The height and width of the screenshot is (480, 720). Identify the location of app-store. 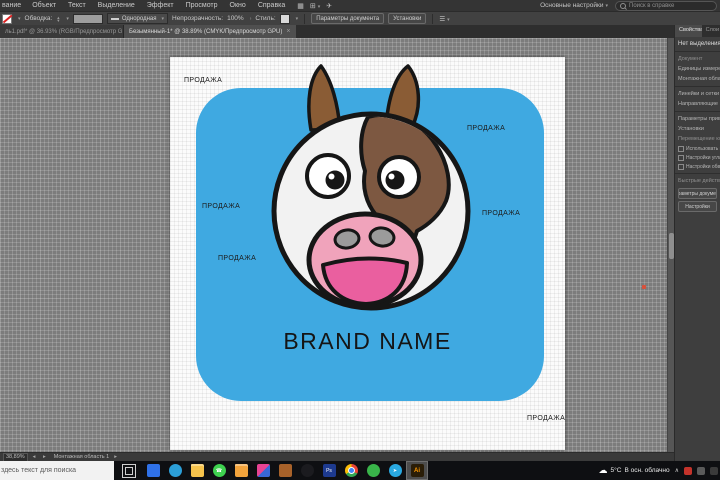
(285, 470).